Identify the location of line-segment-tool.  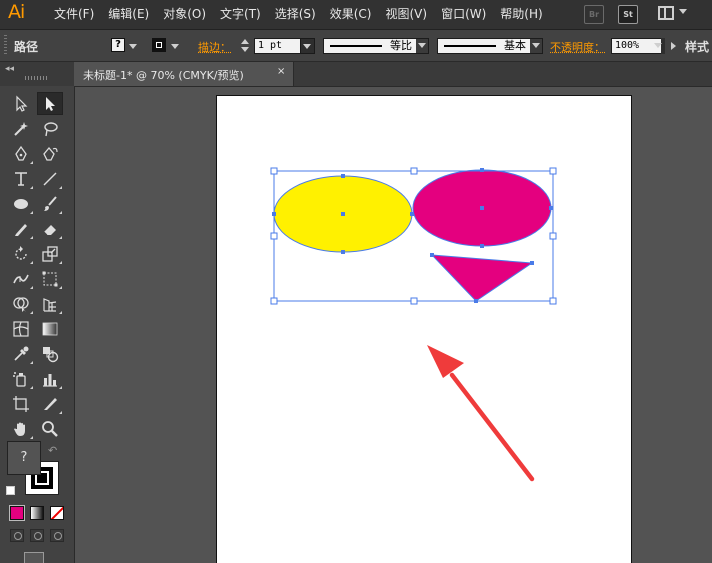
(50, 178).